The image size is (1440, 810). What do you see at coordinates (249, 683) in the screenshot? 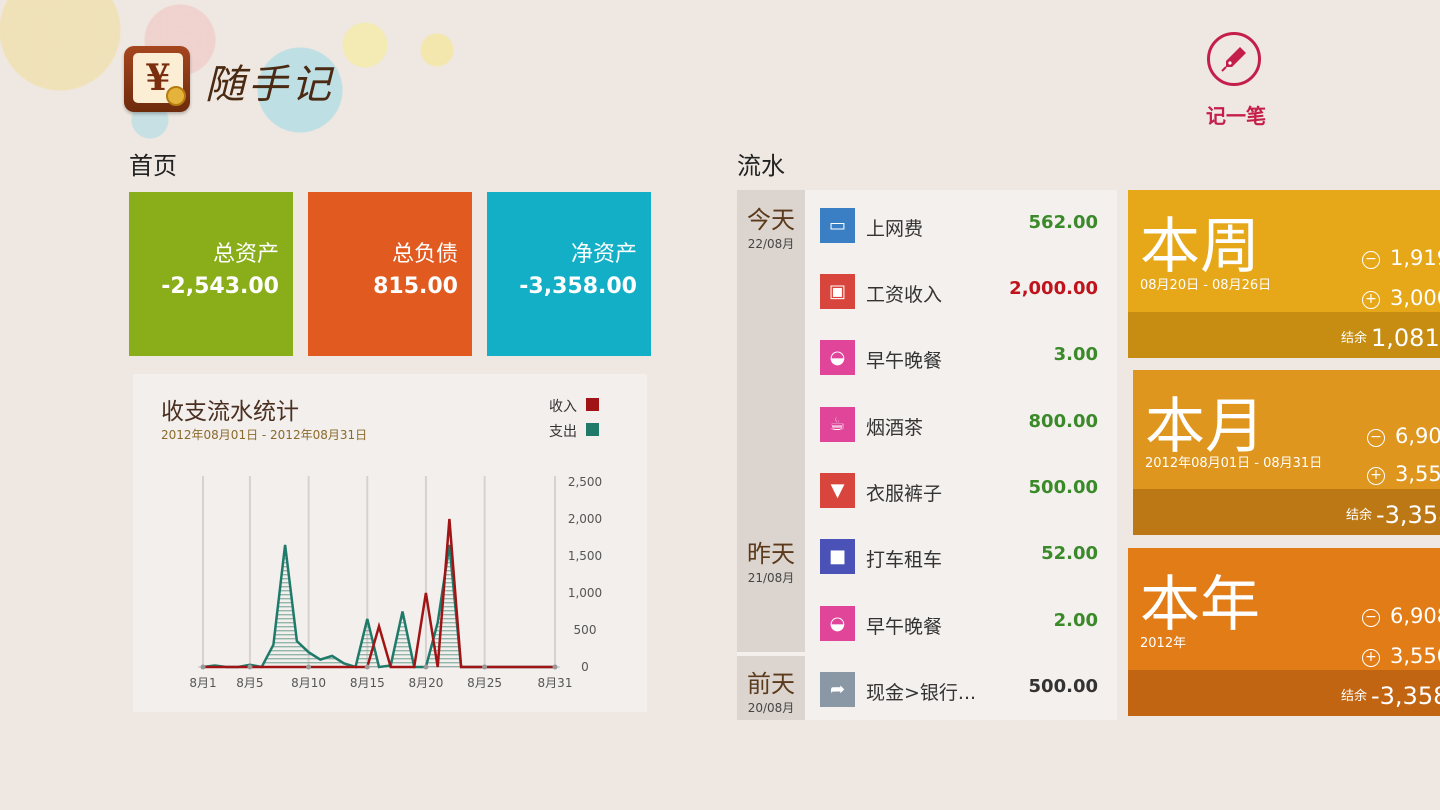
I see `x-tick-label: 8月5` at bounding box center [249, 683].